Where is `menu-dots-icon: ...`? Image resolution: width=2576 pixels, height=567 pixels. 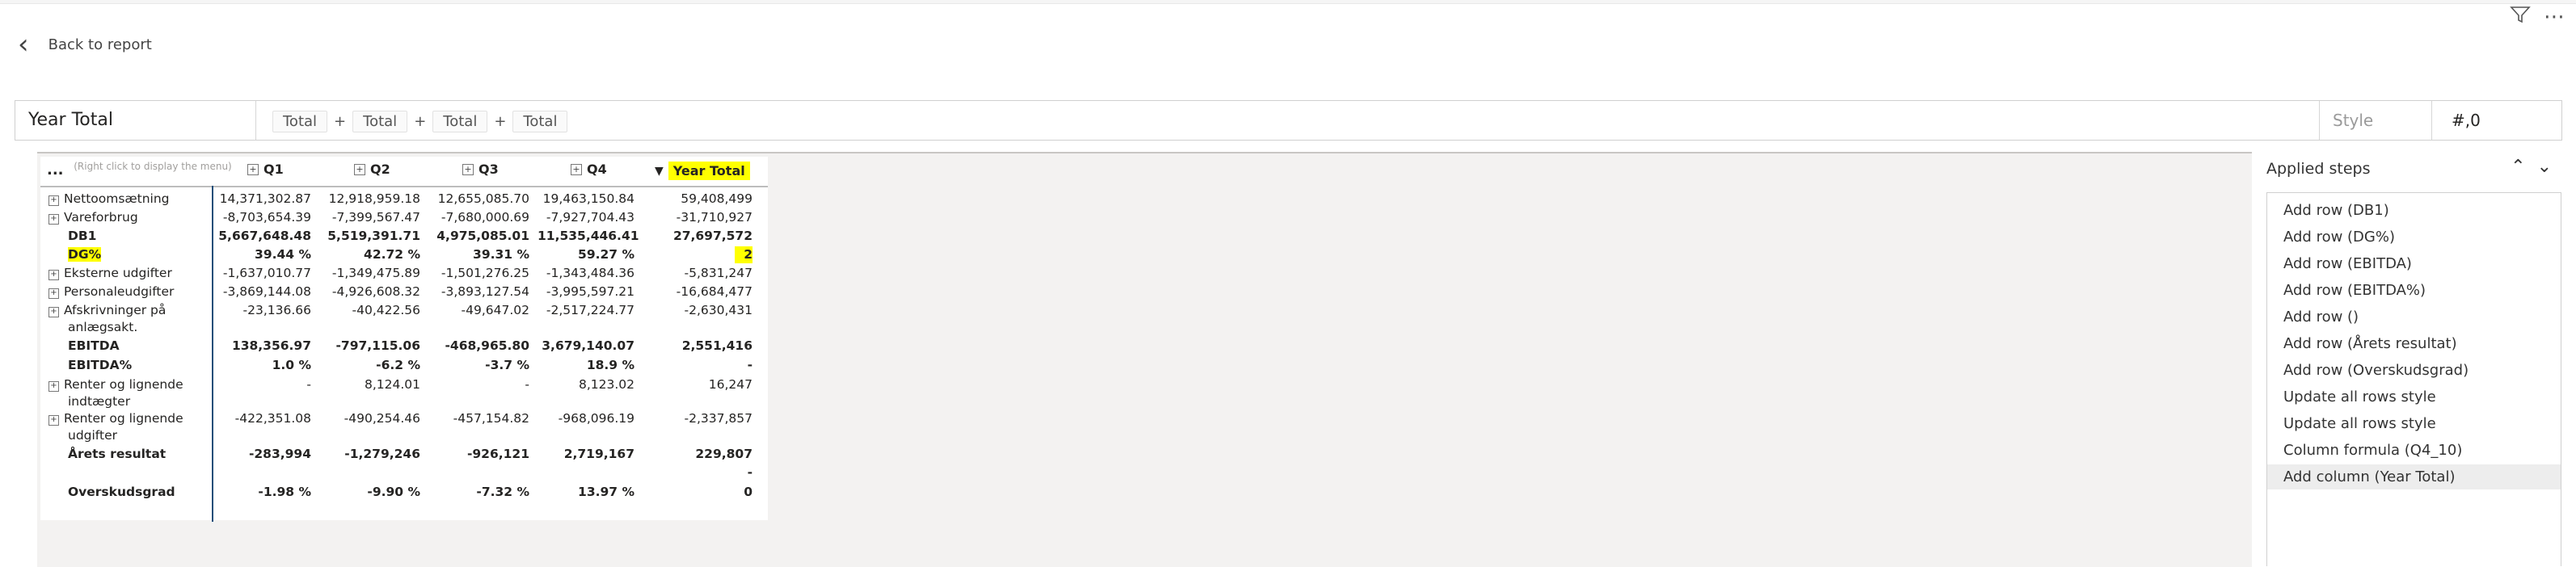 menu-dots-icon: ... is located at coordinates (55, 170).